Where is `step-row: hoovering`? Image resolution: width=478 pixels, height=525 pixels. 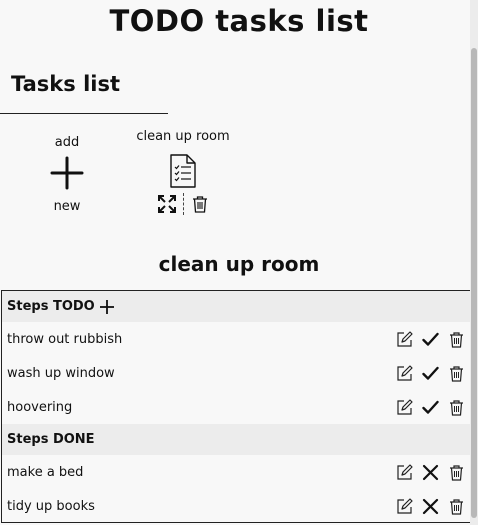 step-row: hoovering is located at coordinates (239, 407).